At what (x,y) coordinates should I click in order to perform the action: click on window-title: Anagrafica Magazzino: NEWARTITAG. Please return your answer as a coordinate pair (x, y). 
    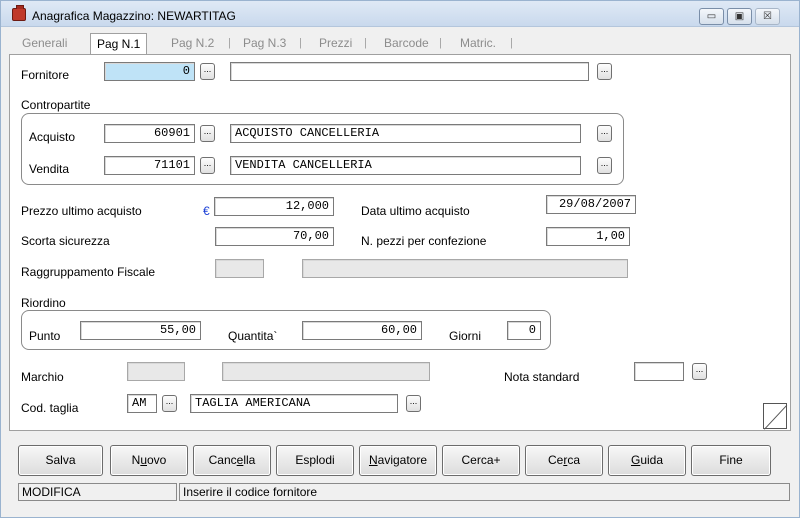
    Looking at the image, I should click on (134, 16).